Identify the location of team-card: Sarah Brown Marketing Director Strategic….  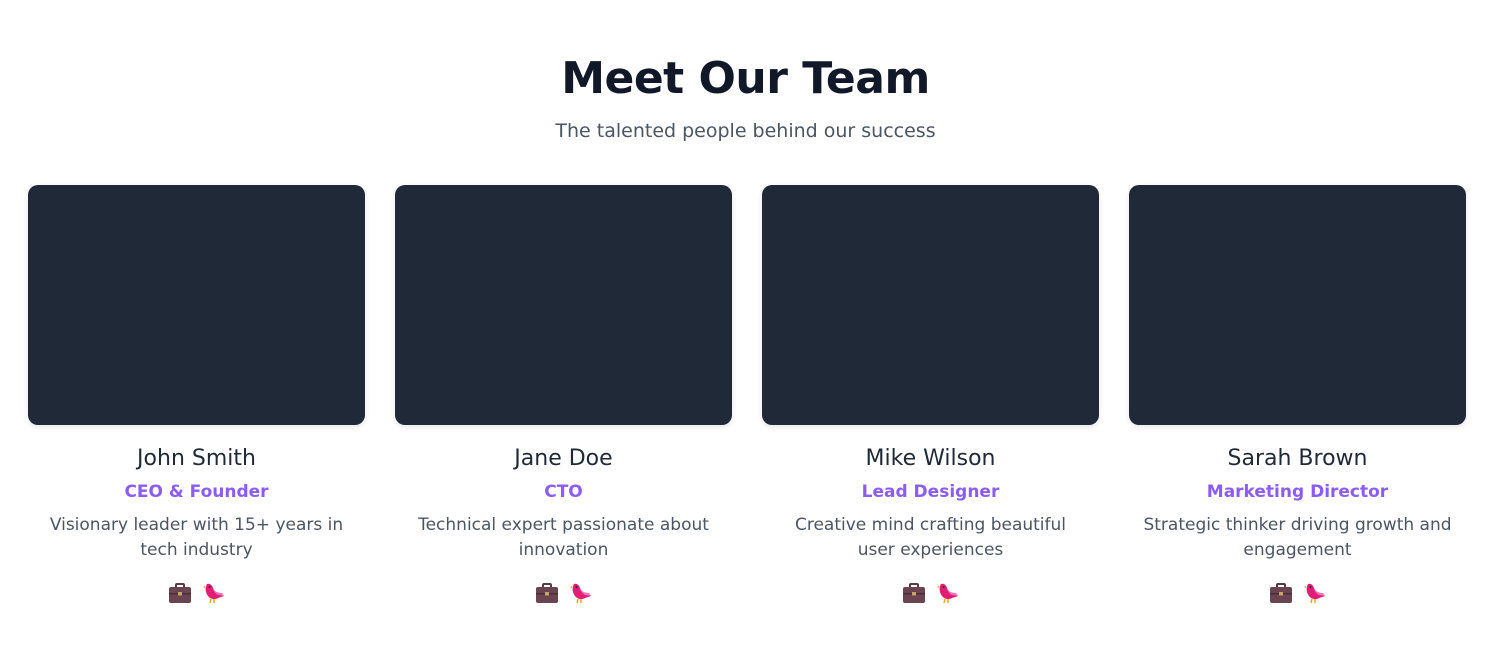
(1297, 395).